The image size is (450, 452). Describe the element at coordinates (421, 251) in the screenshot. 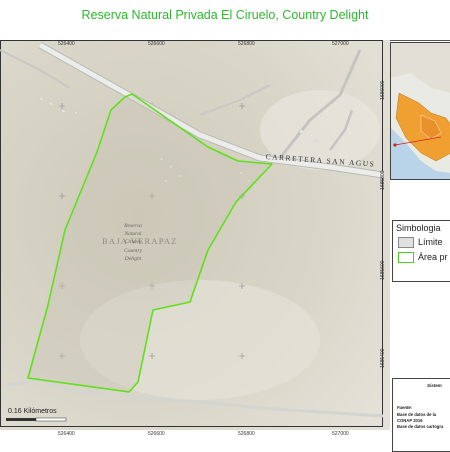

I see `legend: Simbologia Límite Área pr` at that location.